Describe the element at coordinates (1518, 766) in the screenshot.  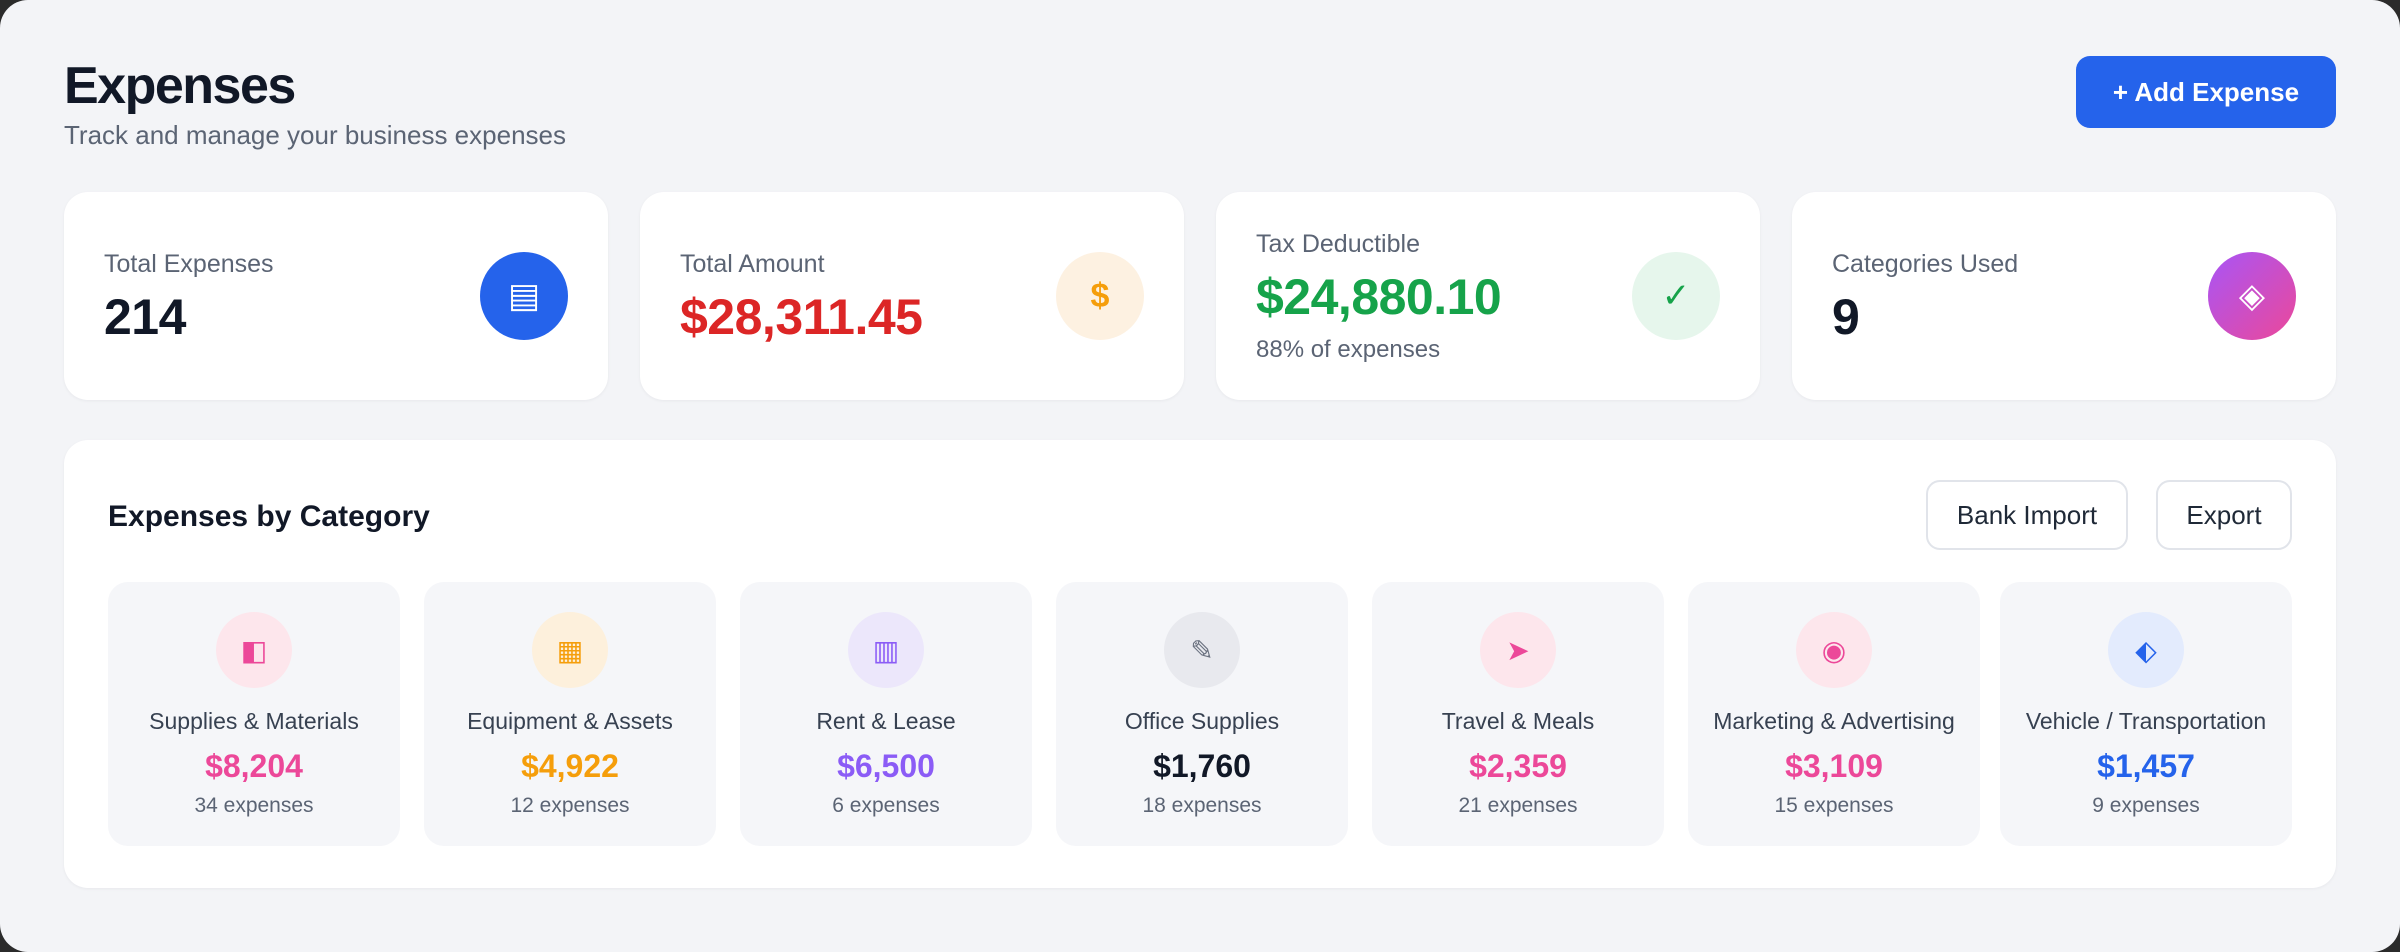
I see `category-amount: $2,359` at that location.